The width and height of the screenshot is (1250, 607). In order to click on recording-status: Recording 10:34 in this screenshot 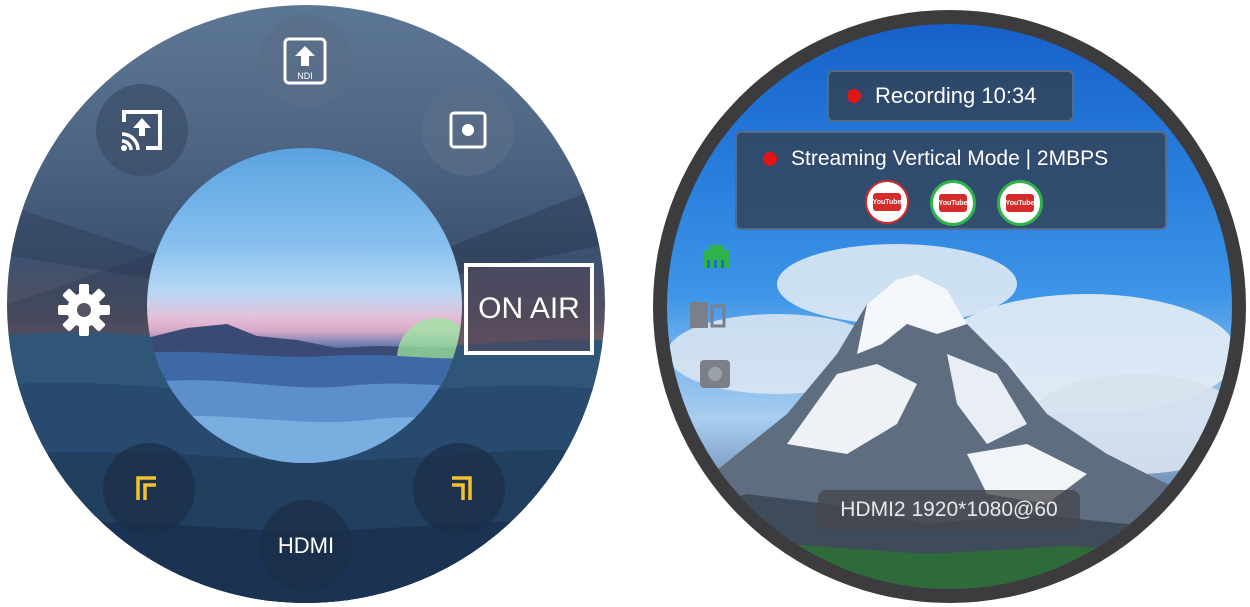, I will do `click(950, 96)`.